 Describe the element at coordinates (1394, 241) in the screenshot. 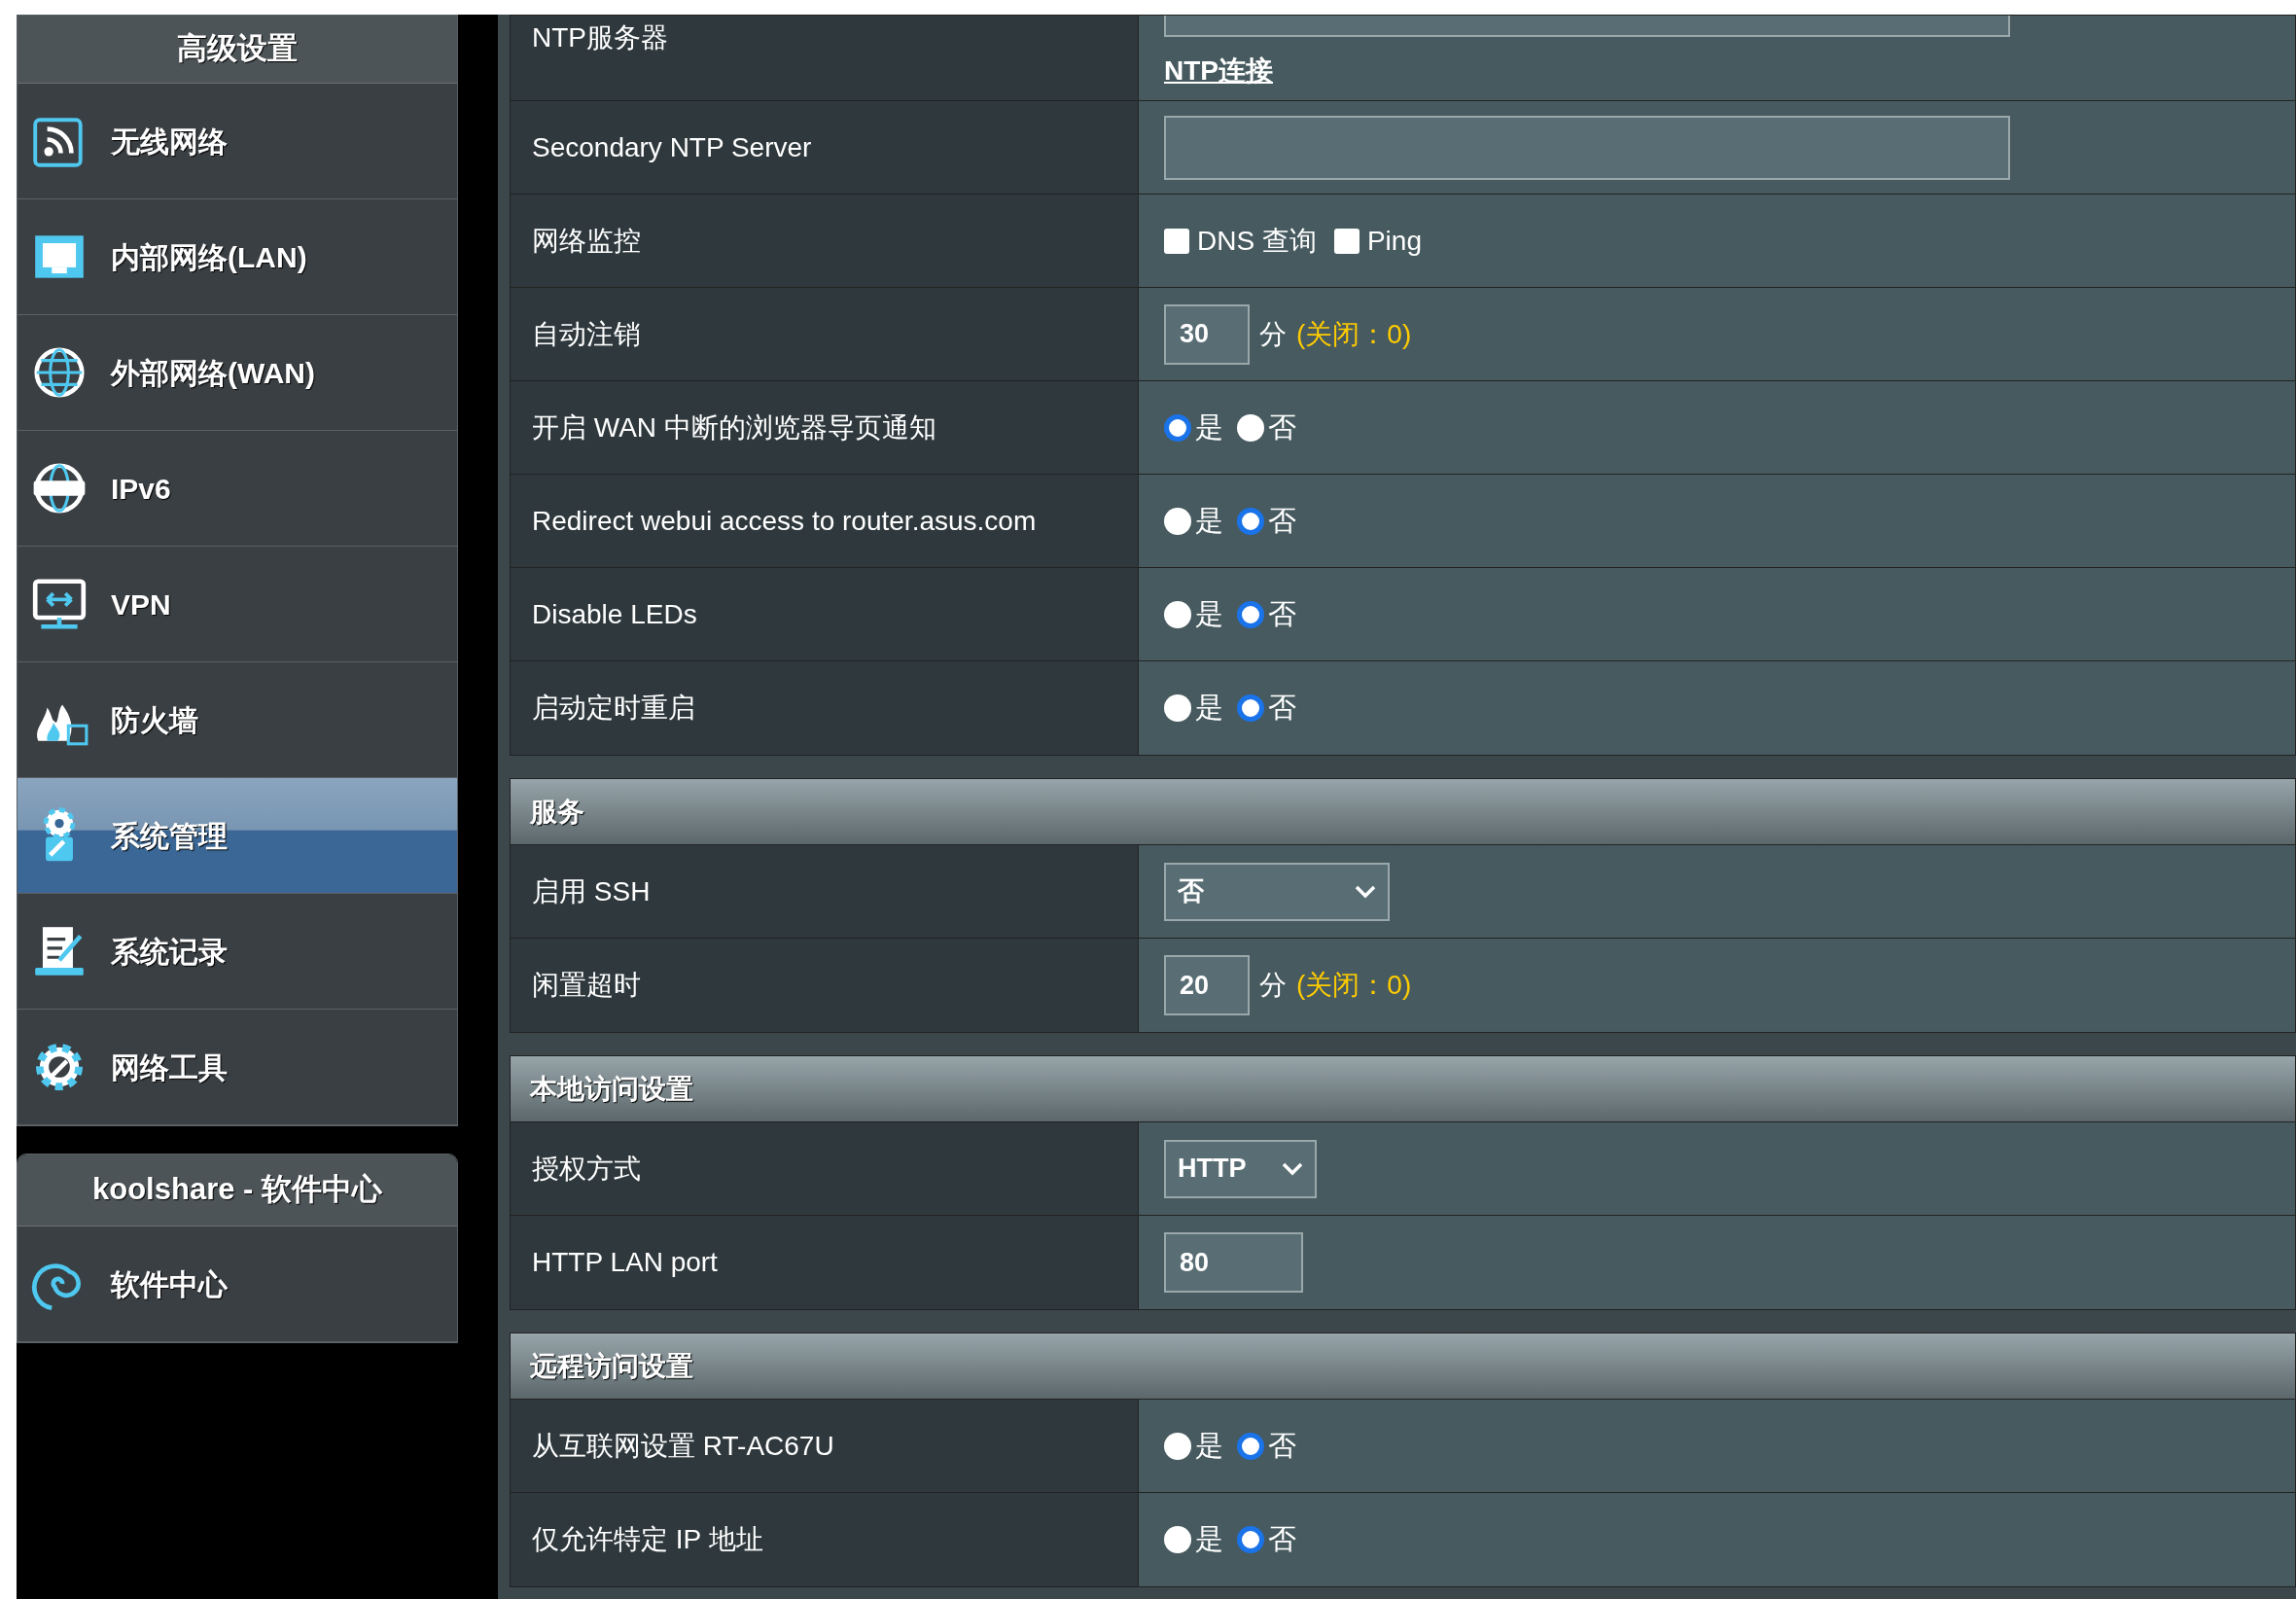

I see `checkbox-label: Ping` at that location.